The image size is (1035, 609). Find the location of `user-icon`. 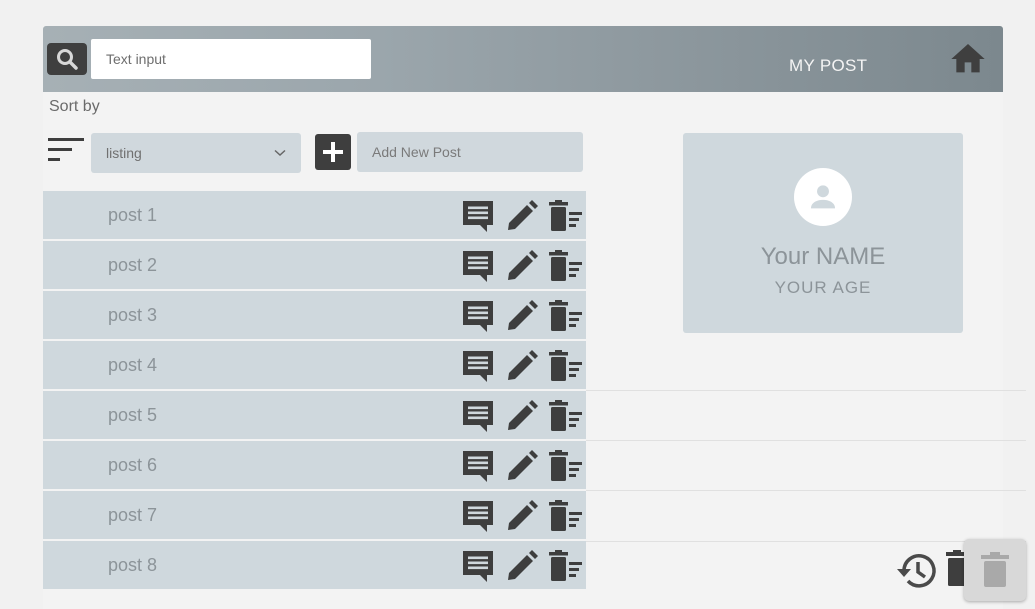

user-icon is located at coordinates (823, 197).